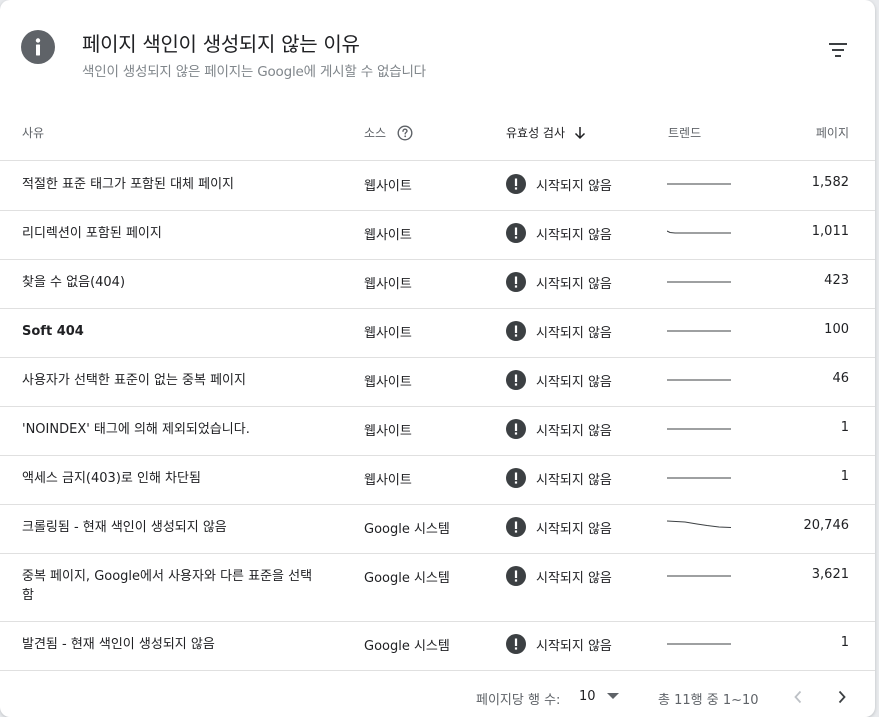 This screenshot has height=717, width=879. What do you see at coordinates (437, 186) in the screenshot?
I see `table-row: 적절한 표준 태그가 포함된 대체 페이지 웹사이트 시작되지 않음 1,582` at bounding box center [437, 186].